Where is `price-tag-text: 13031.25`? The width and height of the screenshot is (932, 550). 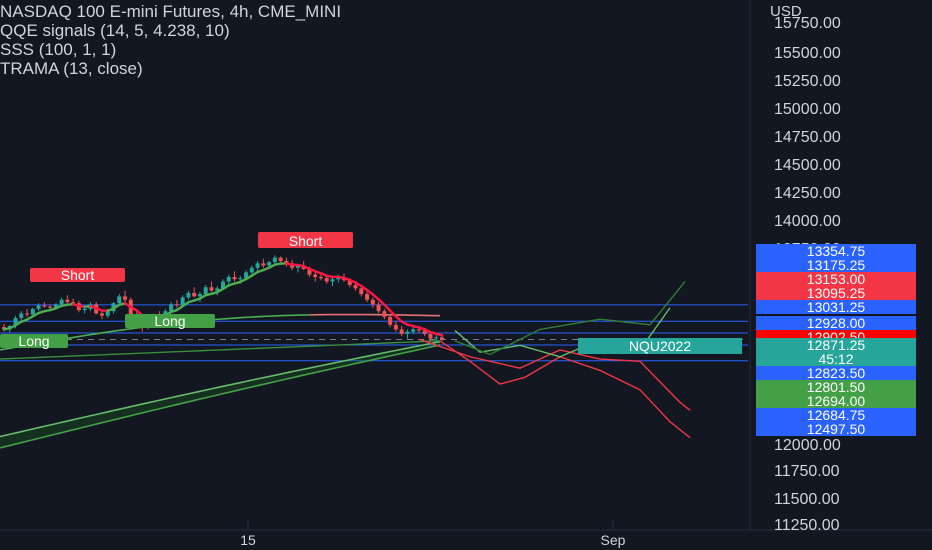 price-tag-text: 13031.25 is located at coordinates (836, 307).